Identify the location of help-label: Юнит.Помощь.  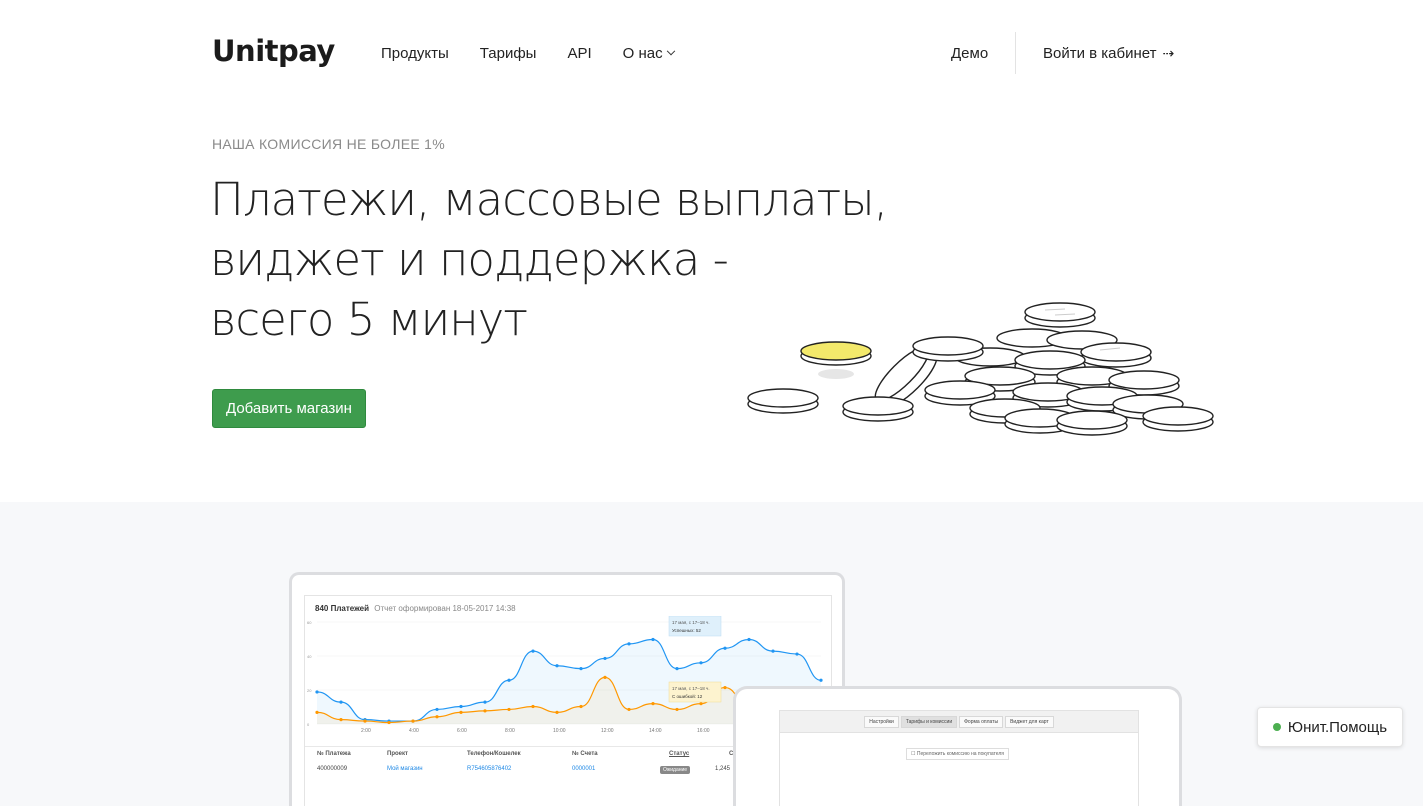
(1337, 727).